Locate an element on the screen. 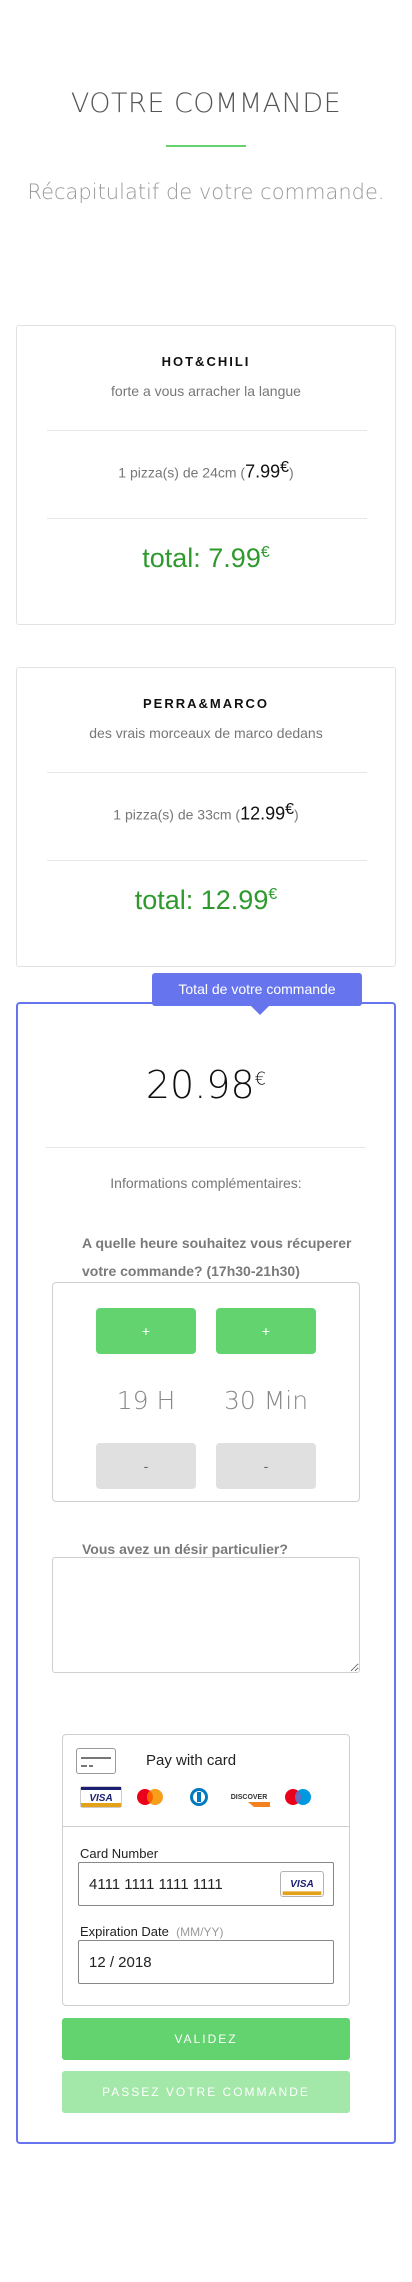 The image size is (412, 2282). title-underline is located at coordinates (206, 146).